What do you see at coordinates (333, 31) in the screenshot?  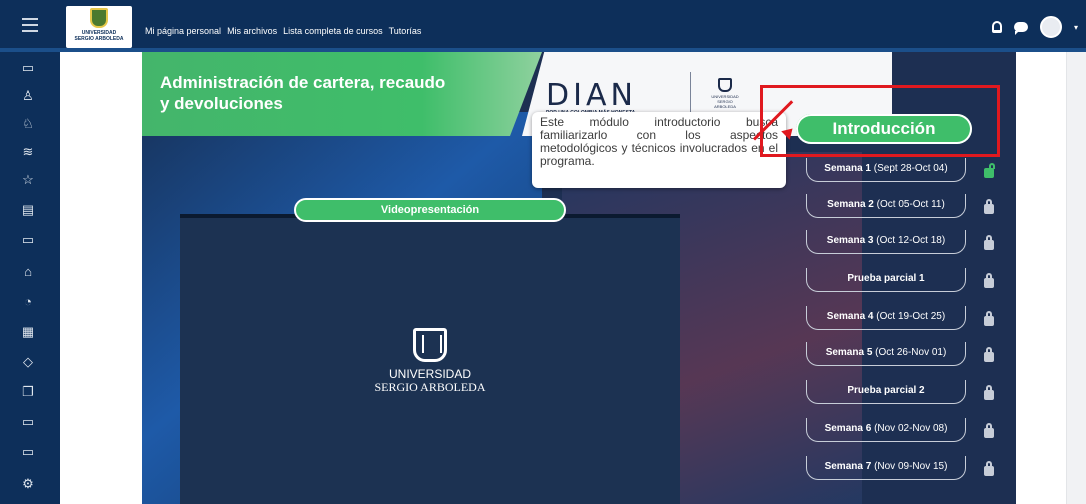 I see `nav-all-courses: Lista completa de cursos` at bounding box center [333, 31].